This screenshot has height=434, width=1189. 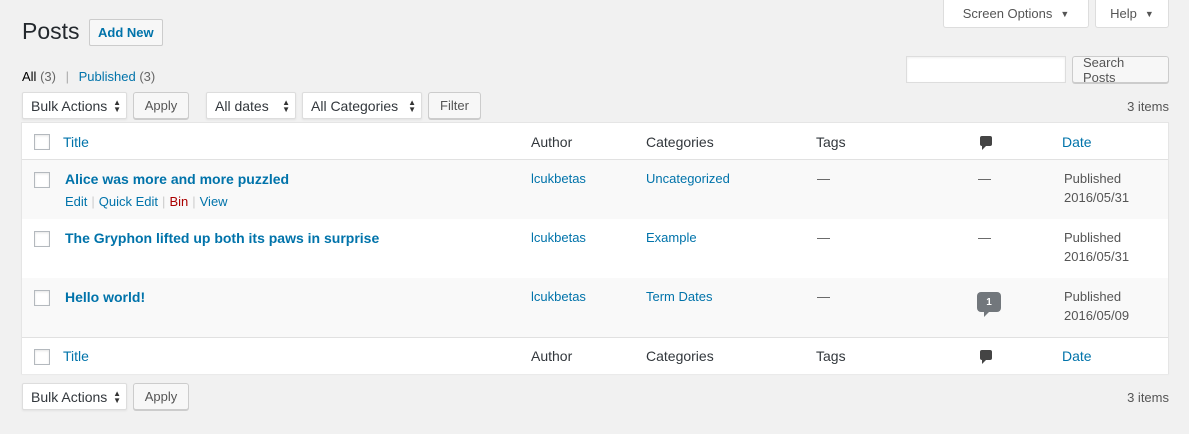 I want to click on column-title-sort-bottom: Title, so click(x=76, y=356).